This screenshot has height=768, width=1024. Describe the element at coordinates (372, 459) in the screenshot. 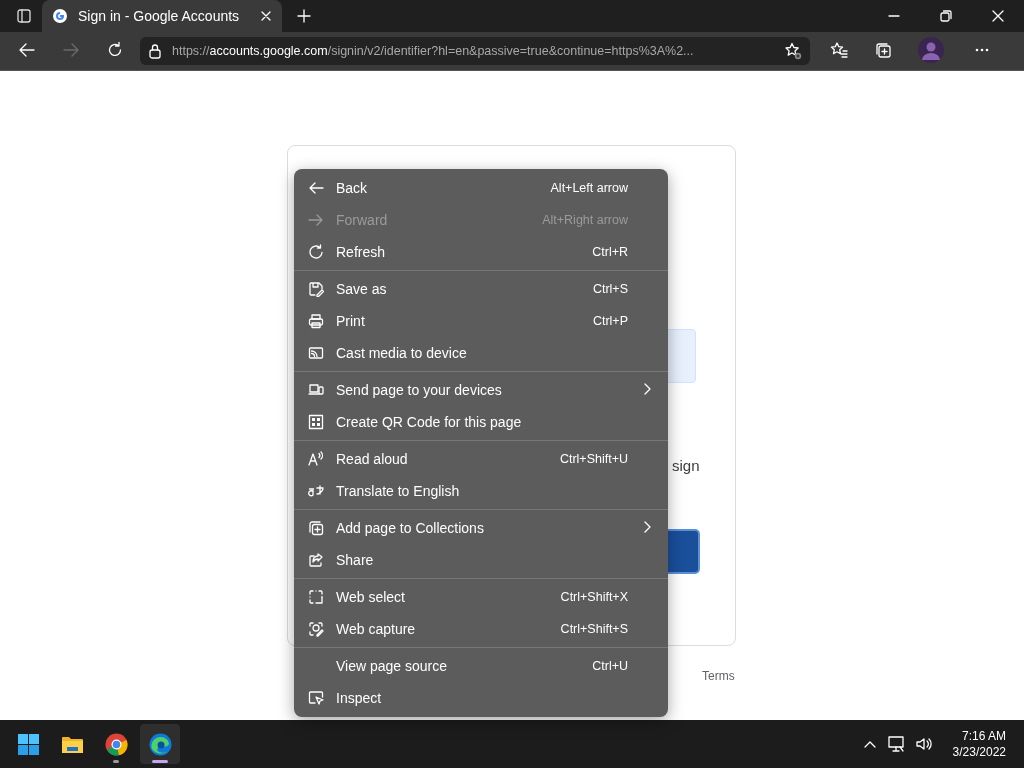

I see `menu-label: Read aloud` at that location.